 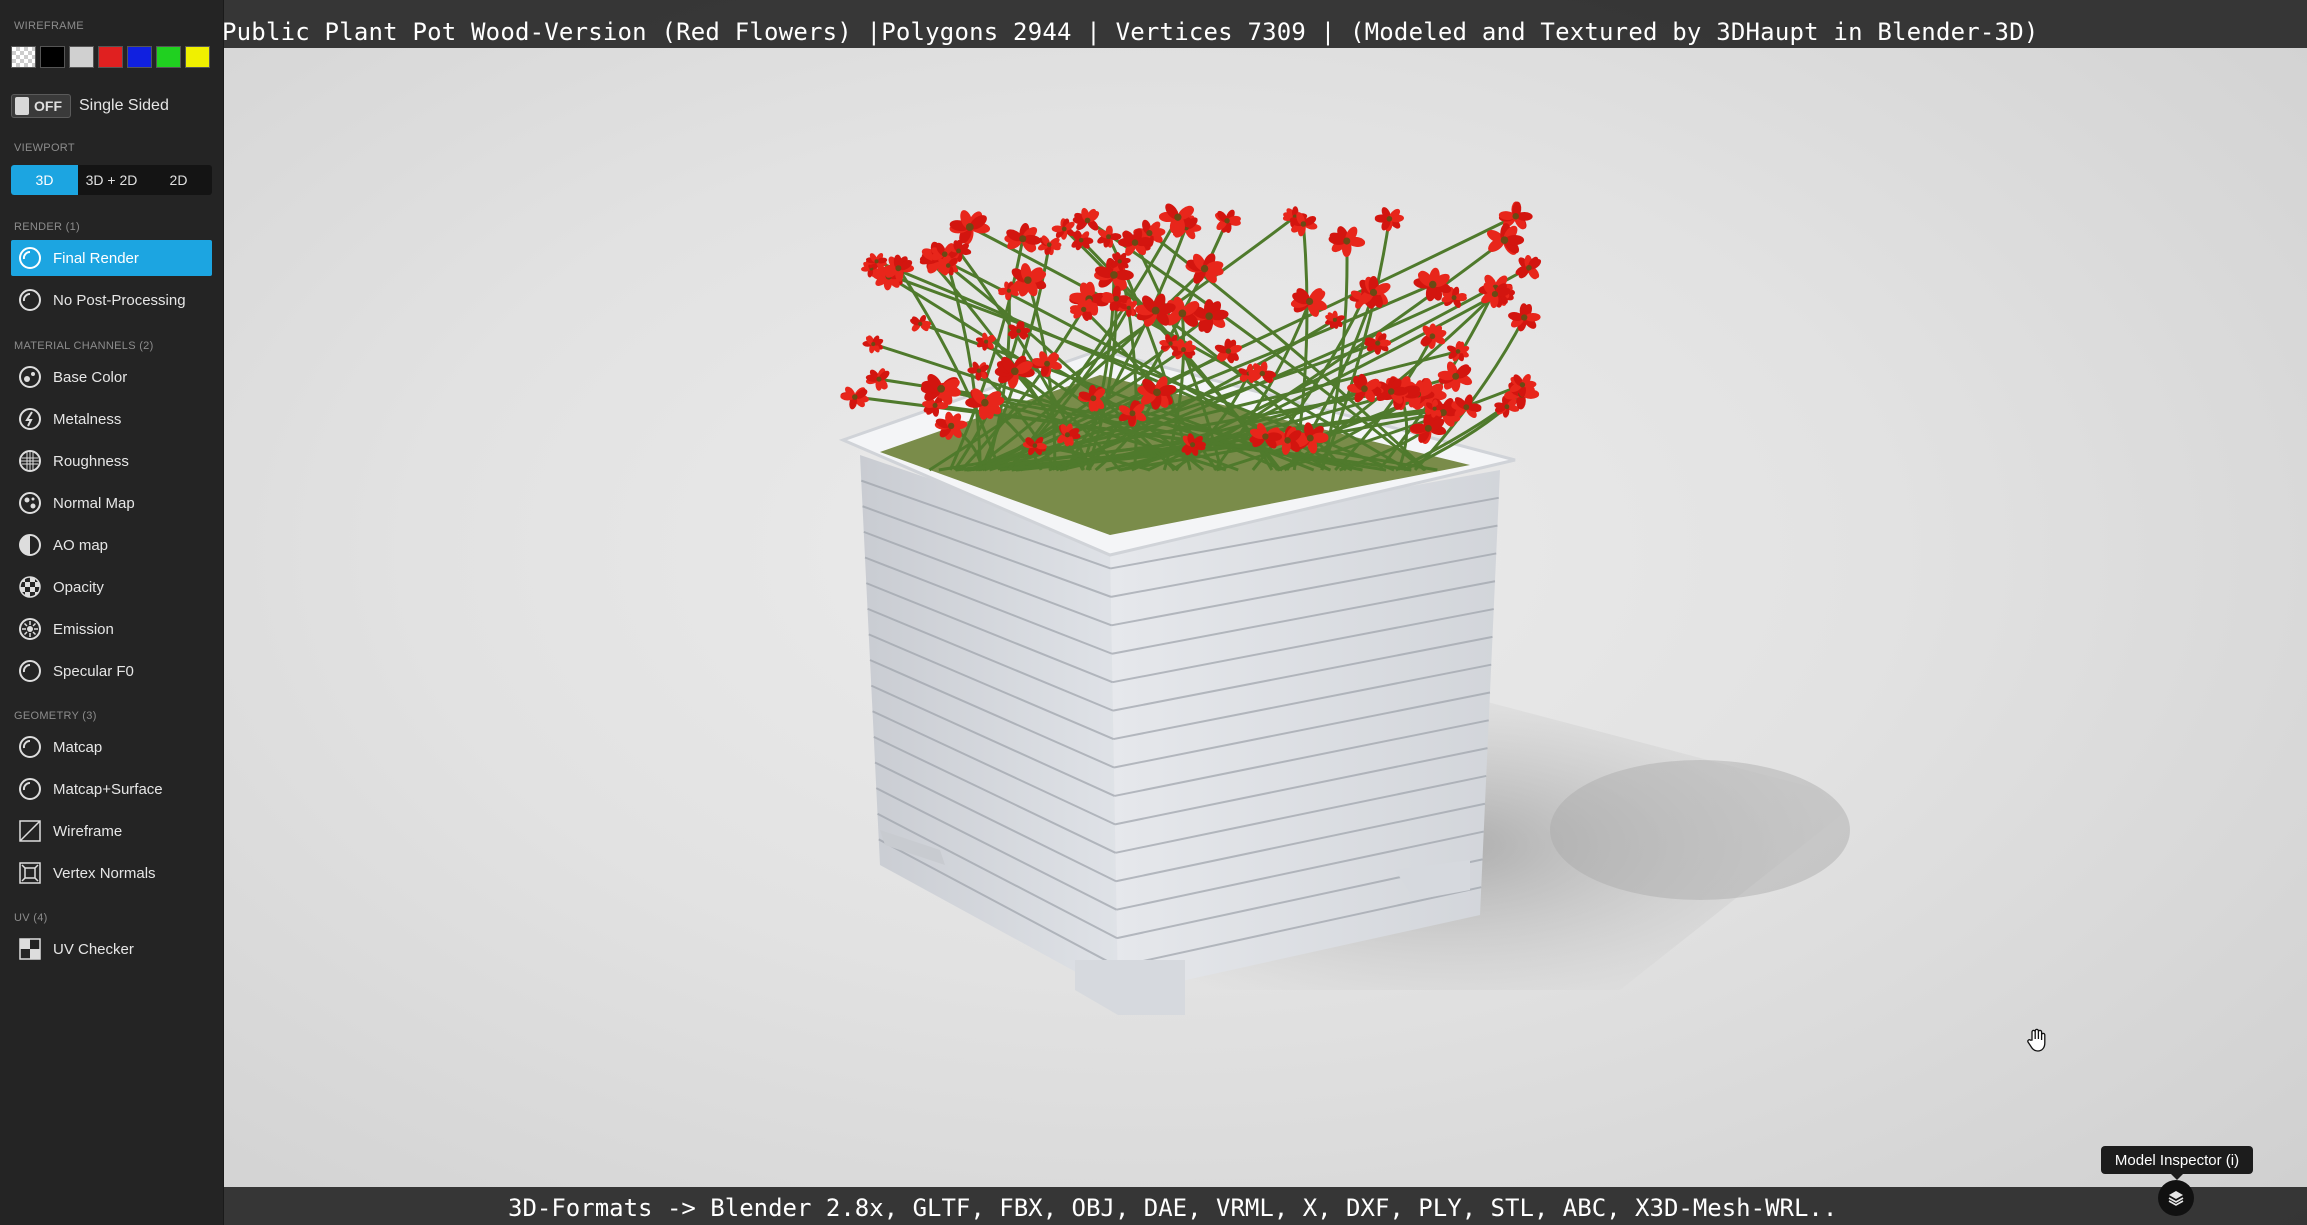 What do you see at coordinates (55, 716) in the screenshot?
I see `geometry-header: GEOMETRY (3)` at bounding box center [55, 716].